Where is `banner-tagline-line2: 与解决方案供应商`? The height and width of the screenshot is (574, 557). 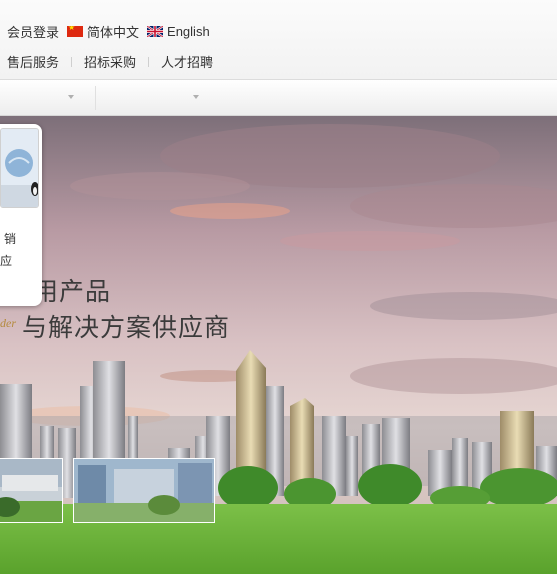 banner-tagline-line2: 与解决方案供应商 is located at coordinates (126, 327).